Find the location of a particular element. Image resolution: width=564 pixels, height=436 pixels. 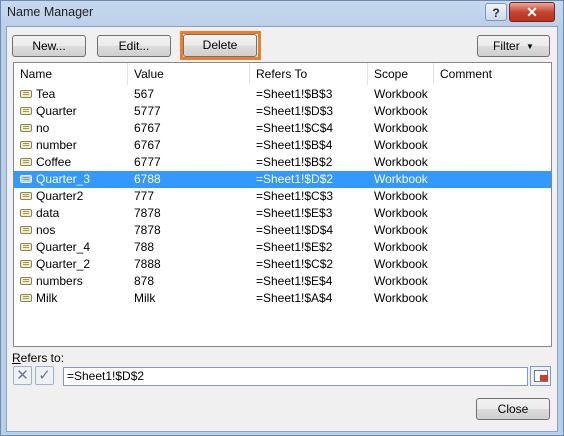

help-button: ? is located at coordinates (496, 12).